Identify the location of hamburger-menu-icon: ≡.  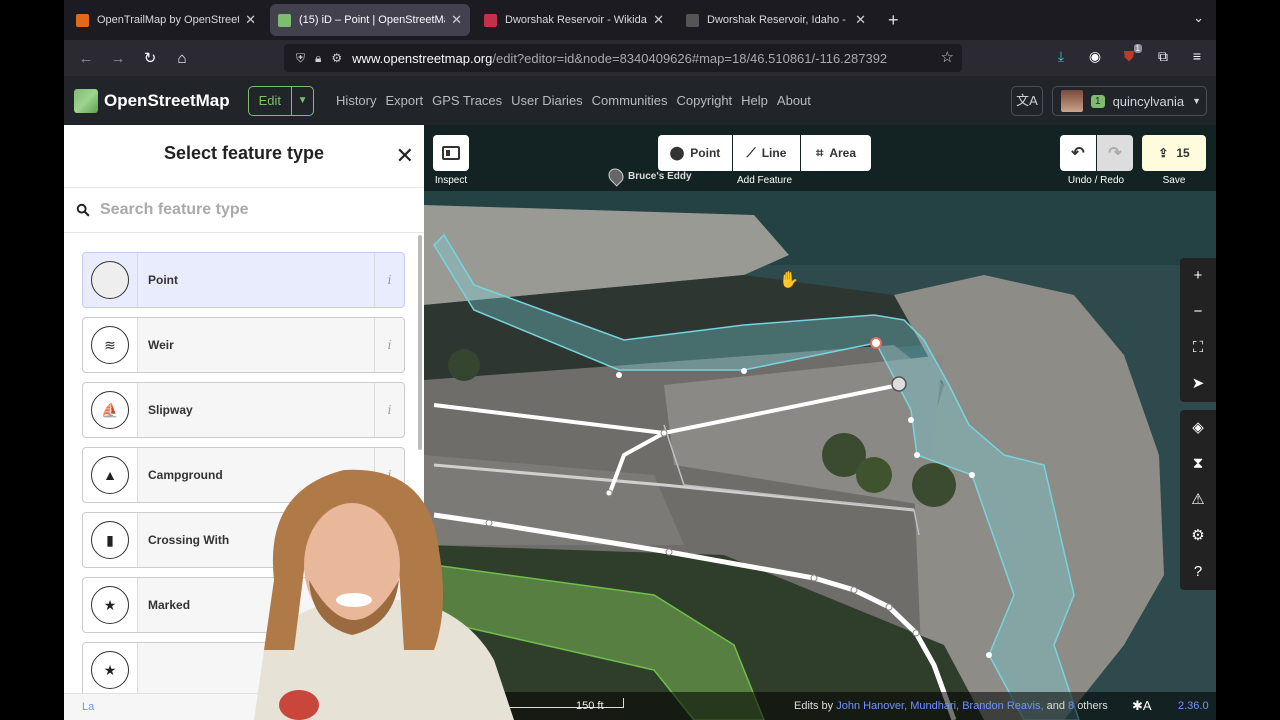
(1197, 58).